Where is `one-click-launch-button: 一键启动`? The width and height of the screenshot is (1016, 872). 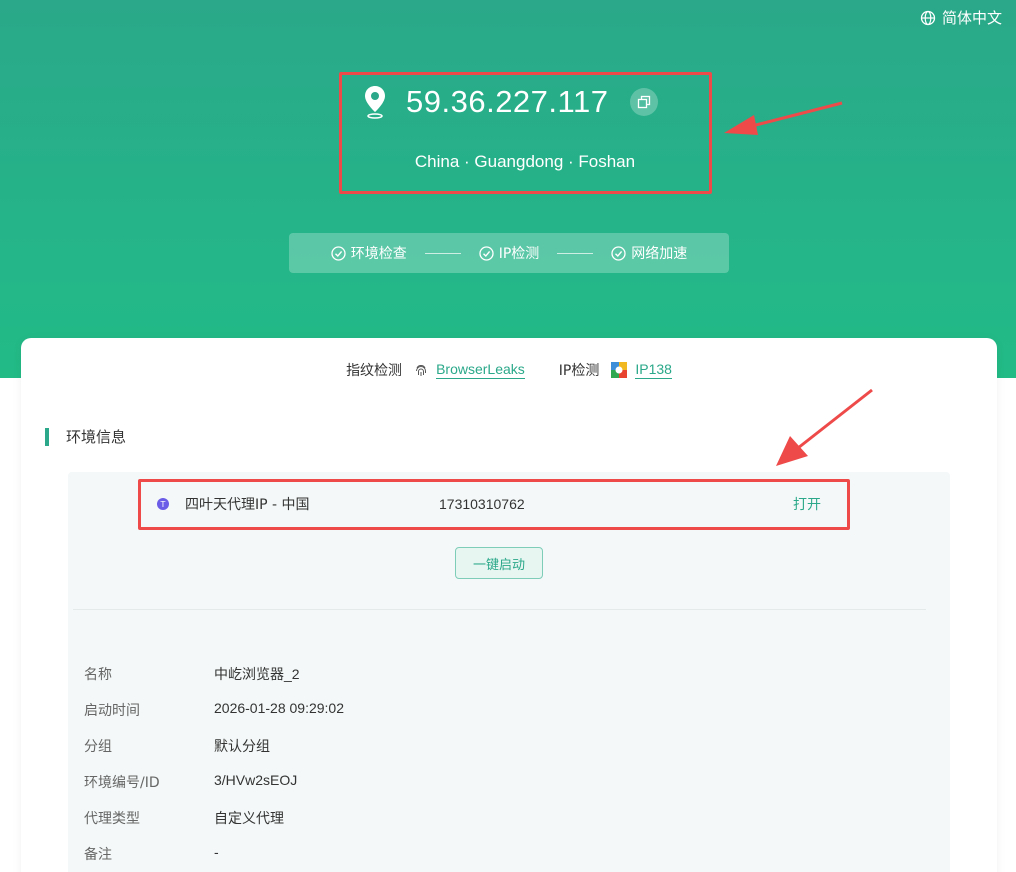
one-click-launch-button: 一键启动 is located at coordinates (499, 563).